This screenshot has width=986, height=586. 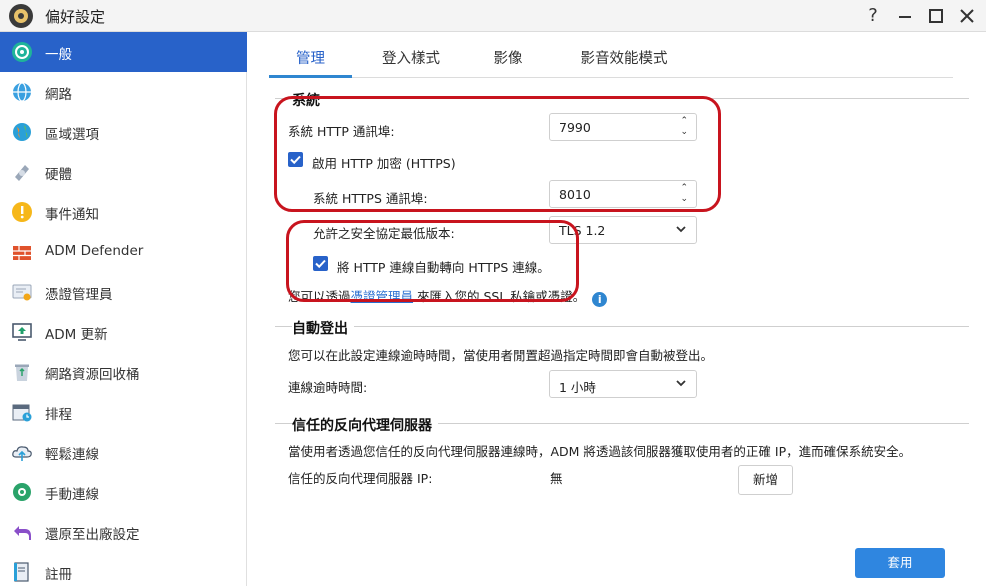 What do you see at coordinates (58, 95) in the screenshot?
I see `sidebar-item-label: 網路` at bounding box center [58, 95].